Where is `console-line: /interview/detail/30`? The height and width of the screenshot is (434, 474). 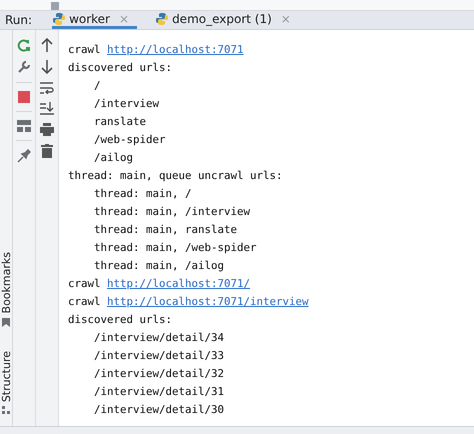 console-line: /interview/detail/30 is located at coordinates (159, 410).